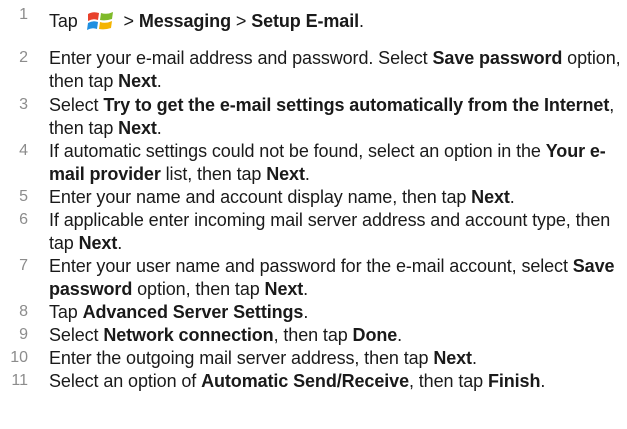 This screenshot has width=627, height=429. What do you see at coordinates (125, 381) in the screenshot?
I see `step-text-run: Select an option of` at bounding box center [125, 381].